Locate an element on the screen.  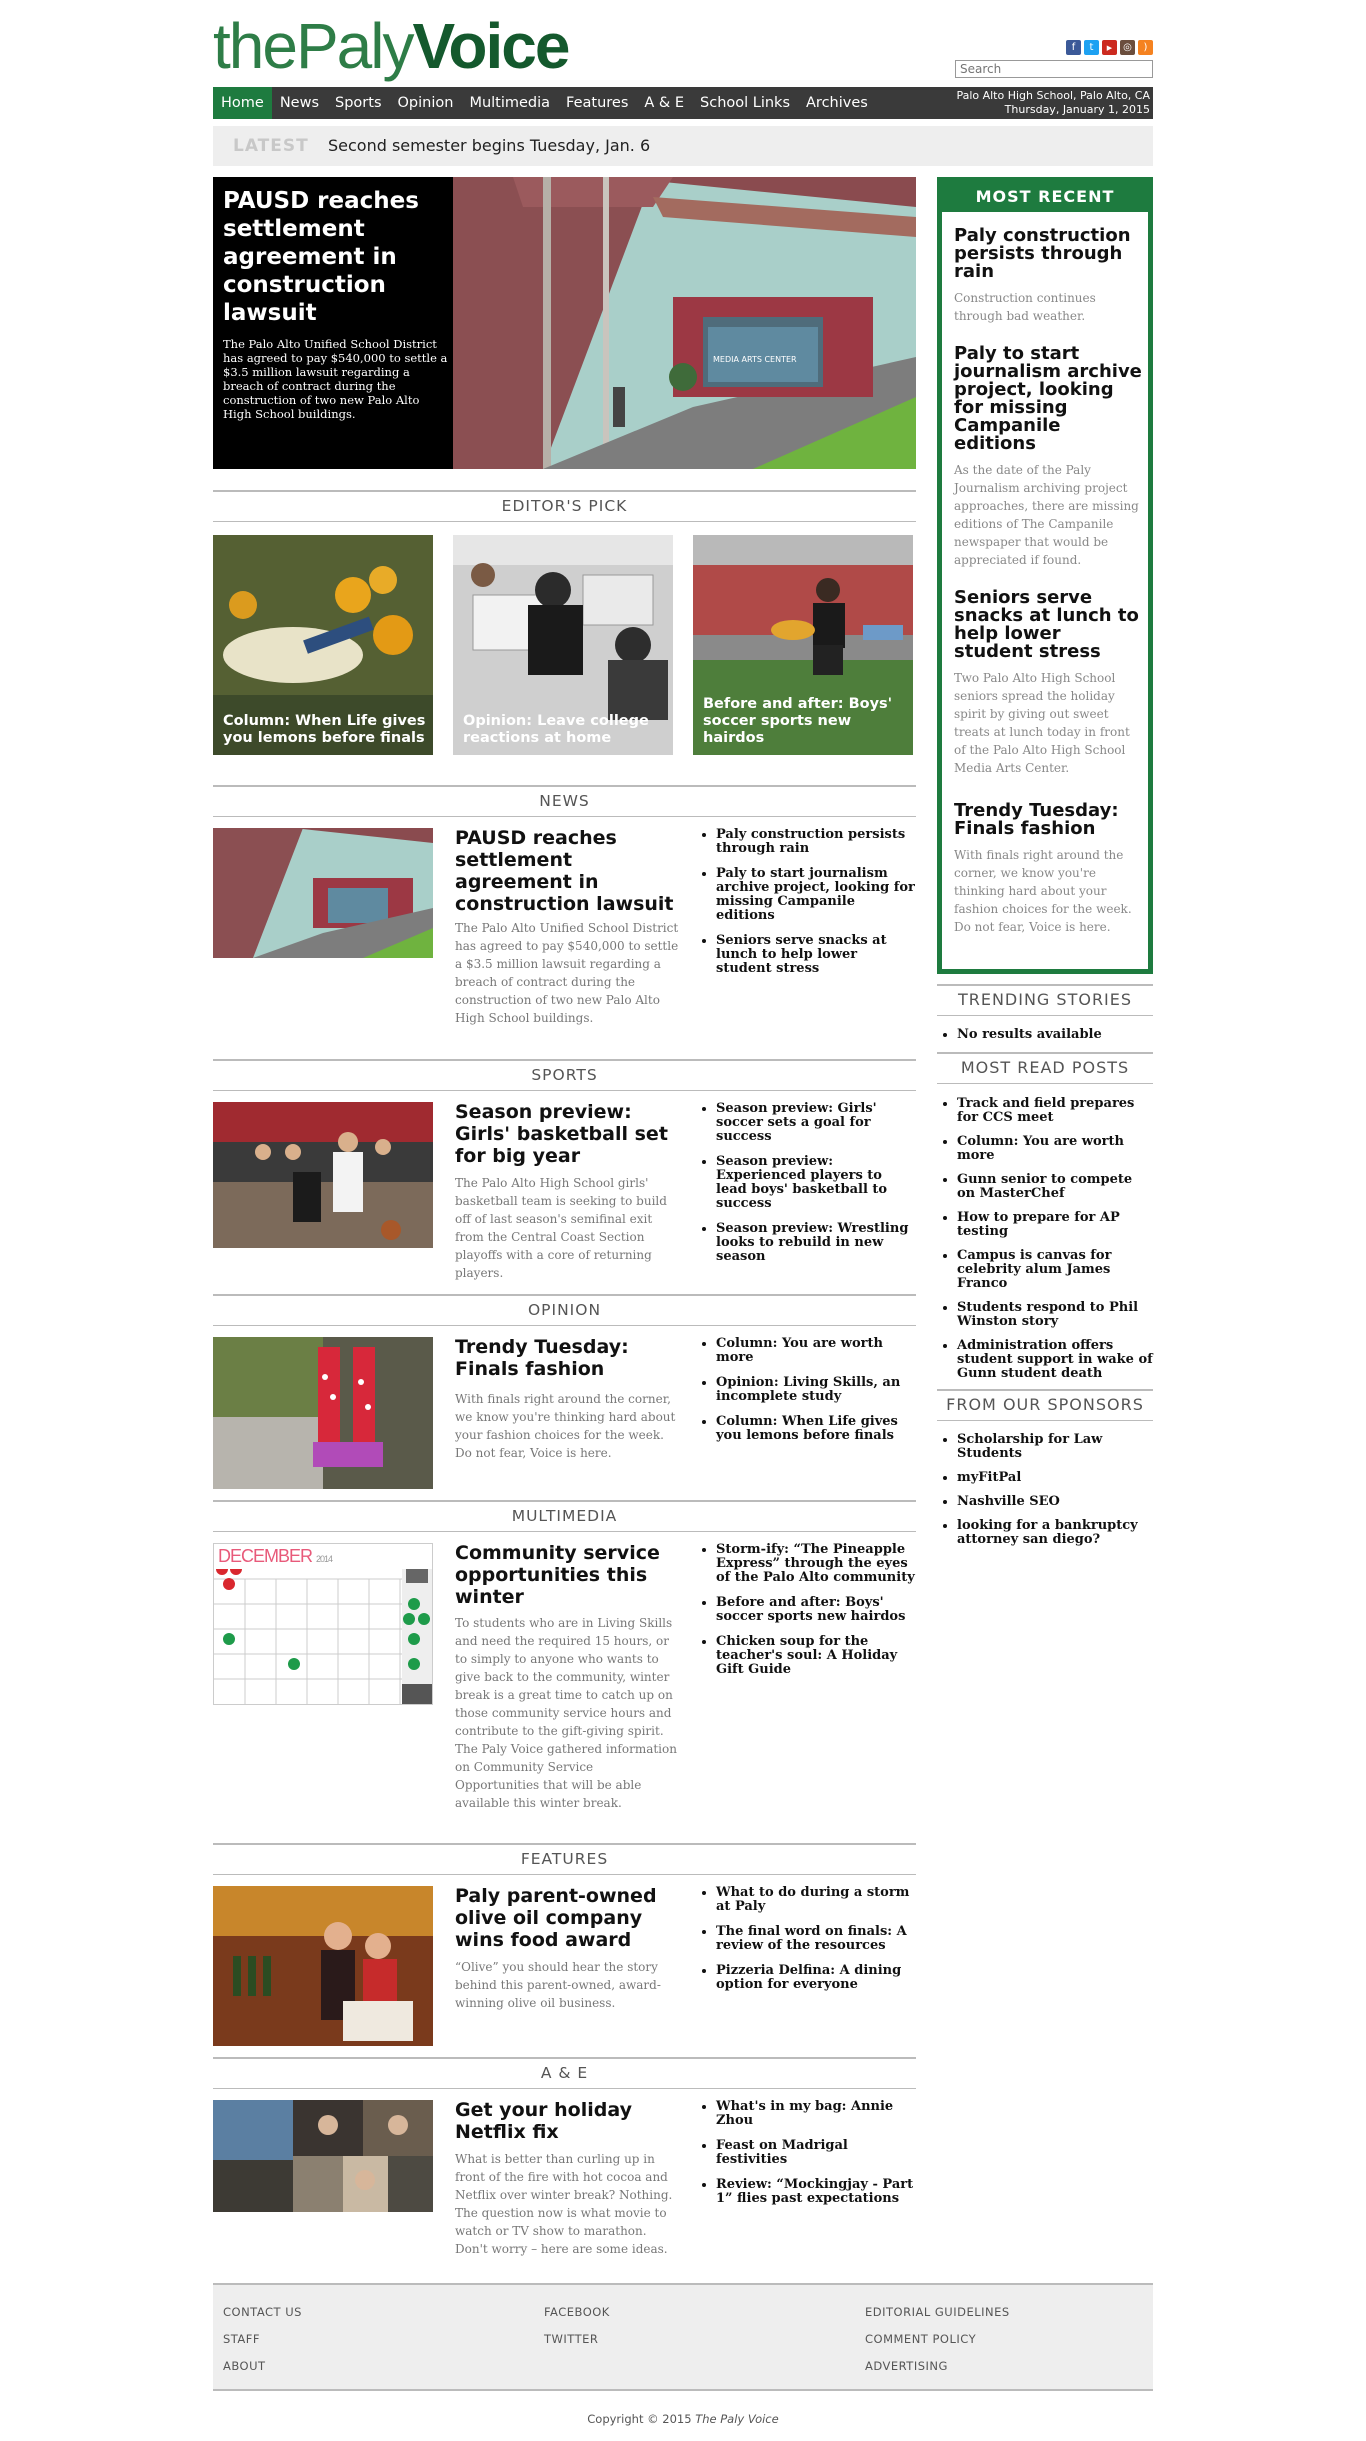
sports-heading: SPORTS is located at coordinates (564, 1075).